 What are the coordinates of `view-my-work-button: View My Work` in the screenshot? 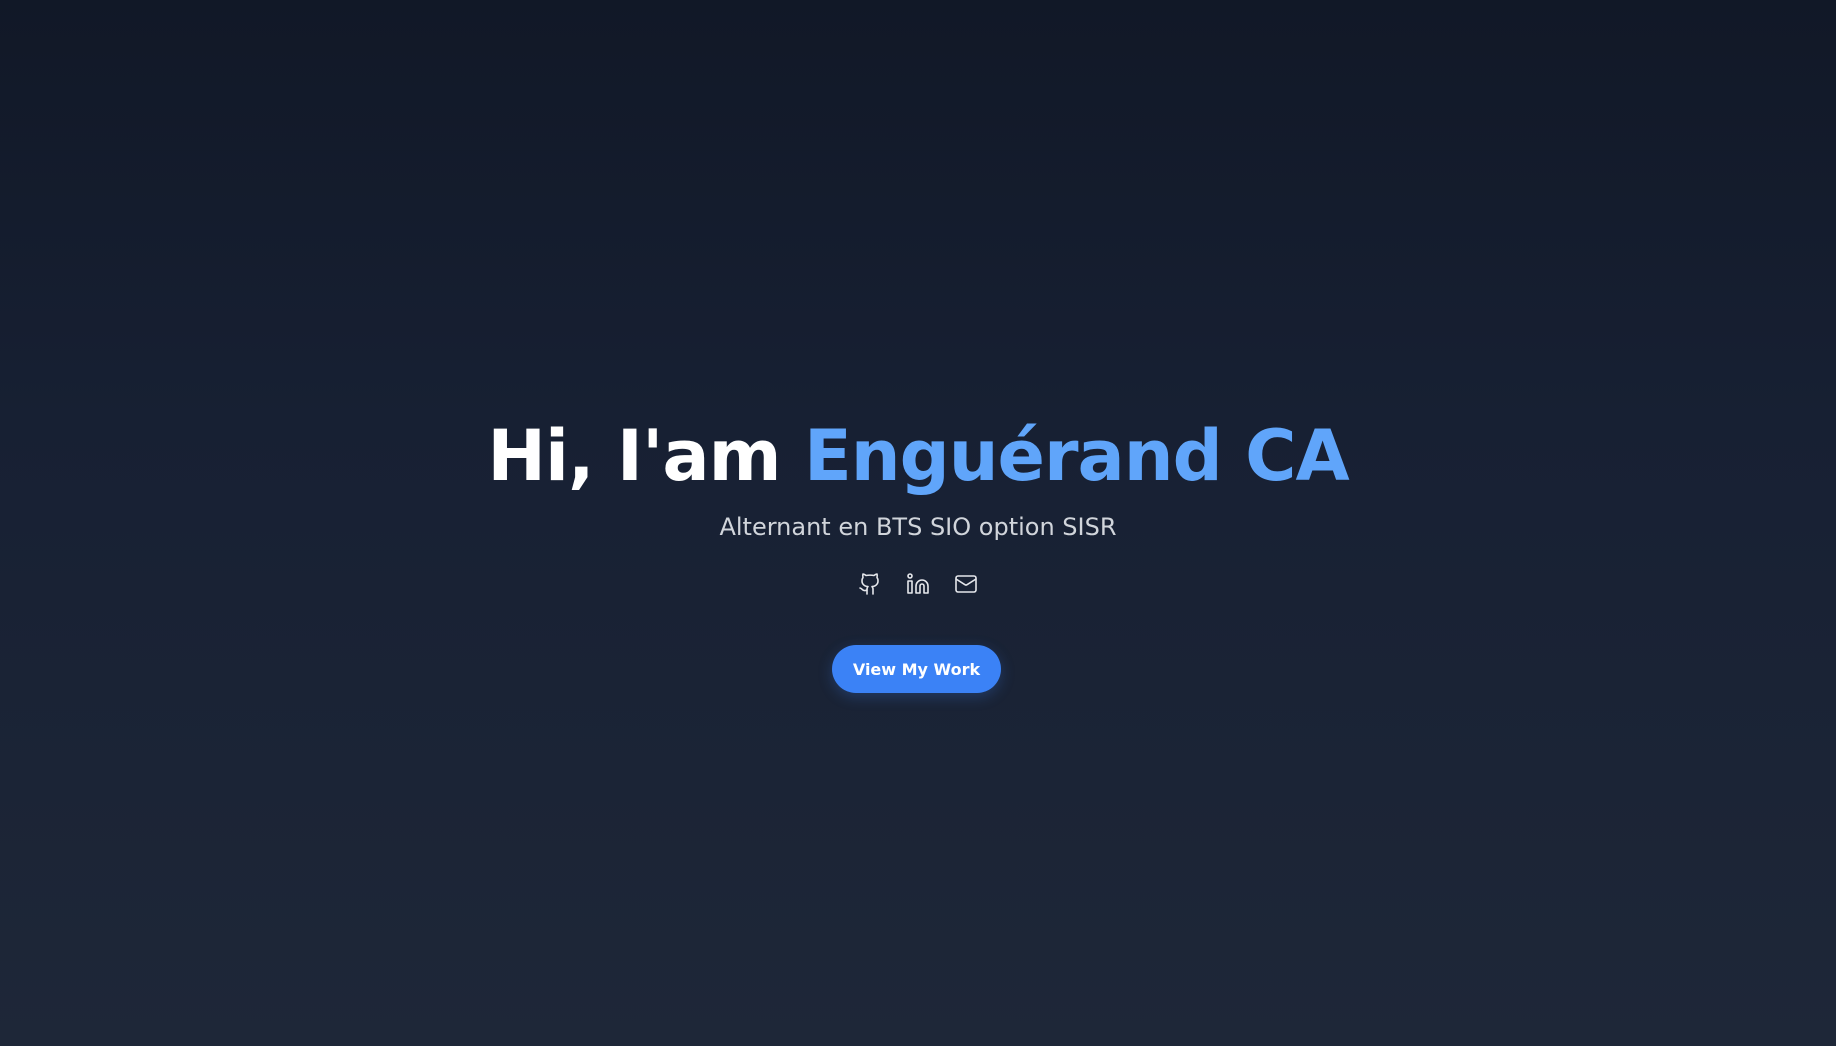 It's located at (916, 669).